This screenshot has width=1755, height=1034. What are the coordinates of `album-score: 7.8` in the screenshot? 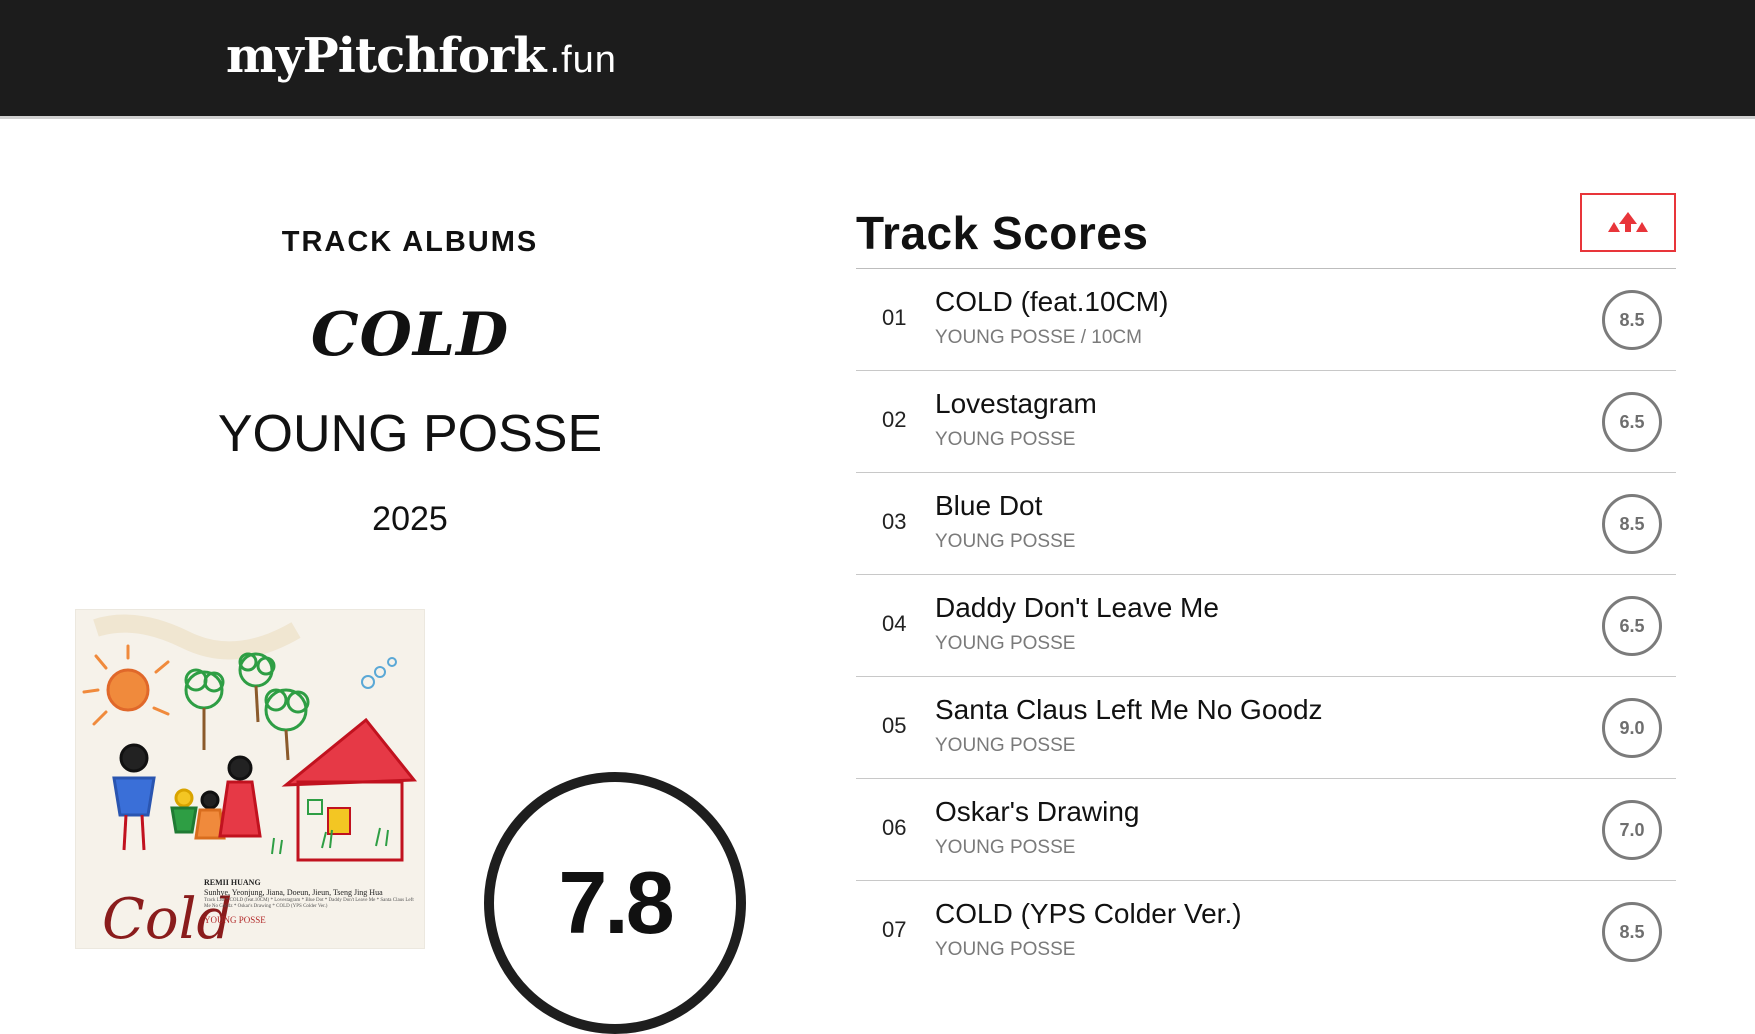 It's located at (616, 902).